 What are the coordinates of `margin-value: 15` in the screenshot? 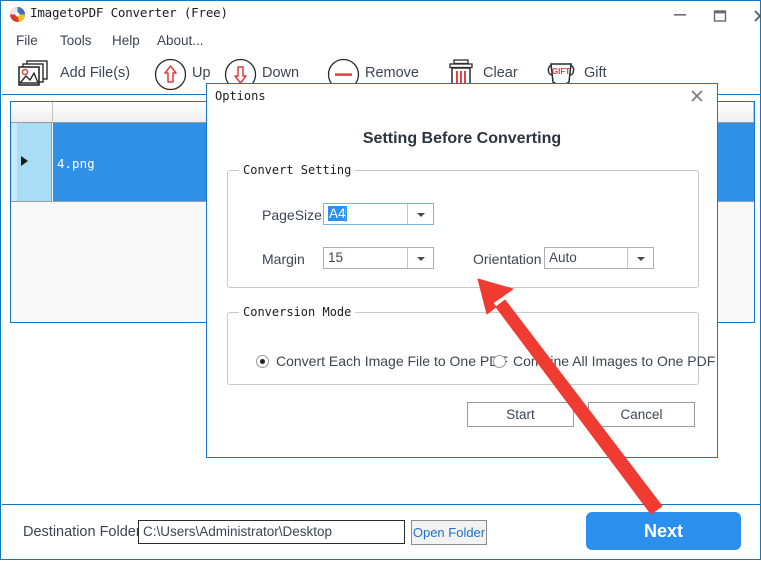 It's located at (336, 257).